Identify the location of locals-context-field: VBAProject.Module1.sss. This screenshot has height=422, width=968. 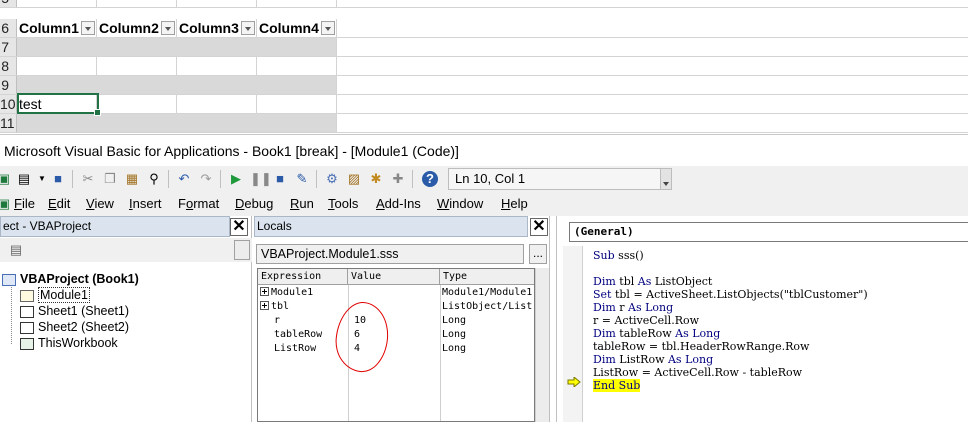
(390, 254).